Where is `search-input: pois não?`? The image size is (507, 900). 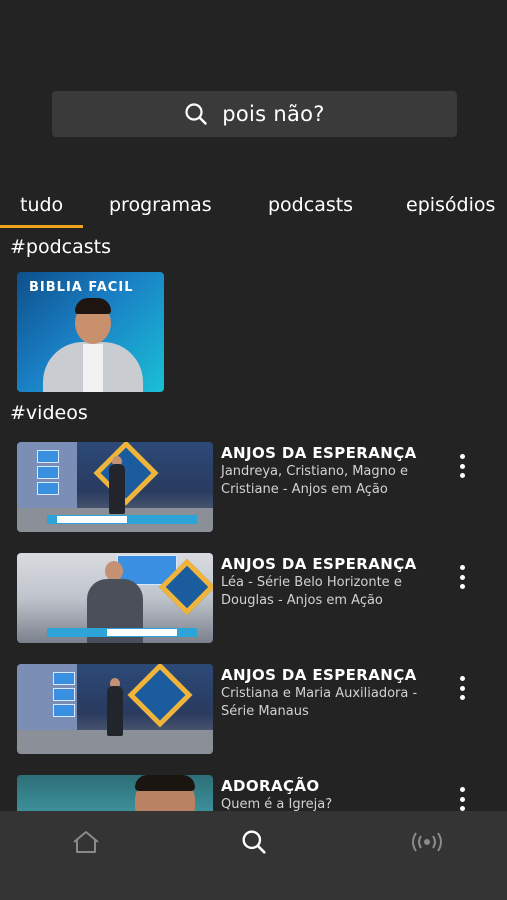
search-input: pois não? is located at coordinates (273, 114).